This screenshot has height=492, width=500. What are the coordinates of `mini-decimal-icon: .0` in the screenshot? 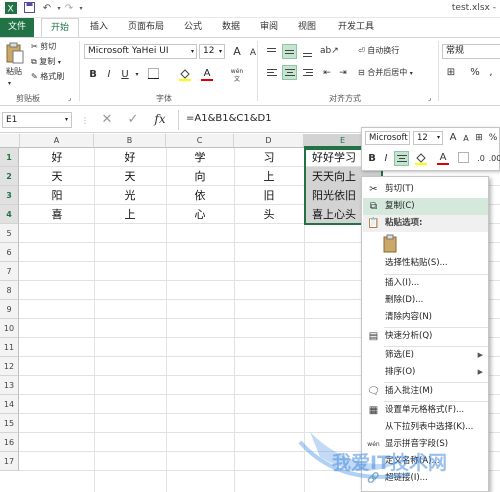 It's located at (481, 159).